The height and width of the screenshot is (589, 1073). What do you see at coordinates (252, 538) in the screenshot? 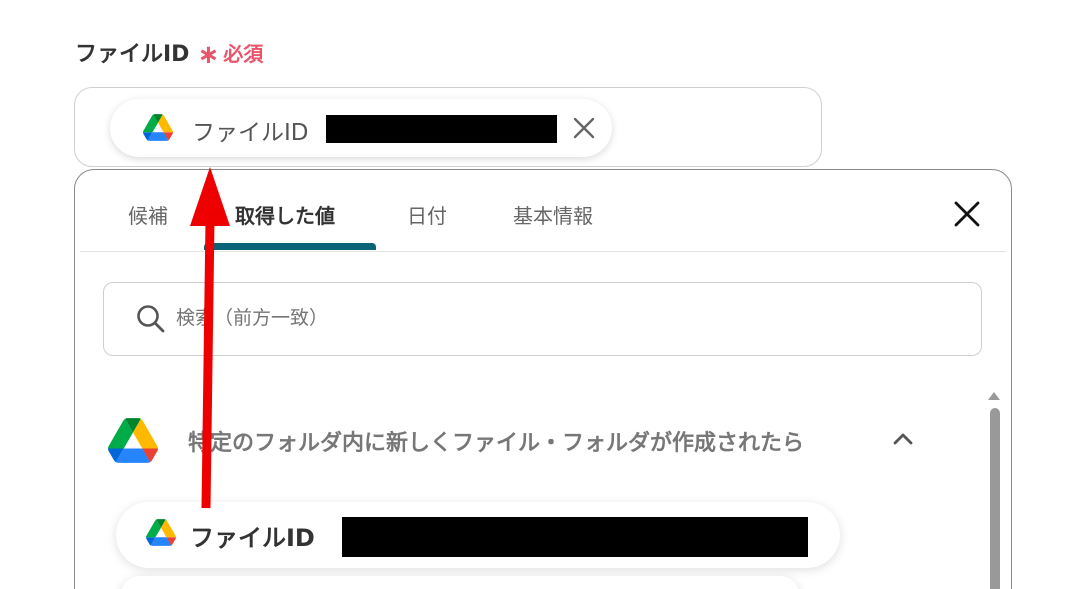
I see `item-label: ファイルID` at bounding box center [252, 538].